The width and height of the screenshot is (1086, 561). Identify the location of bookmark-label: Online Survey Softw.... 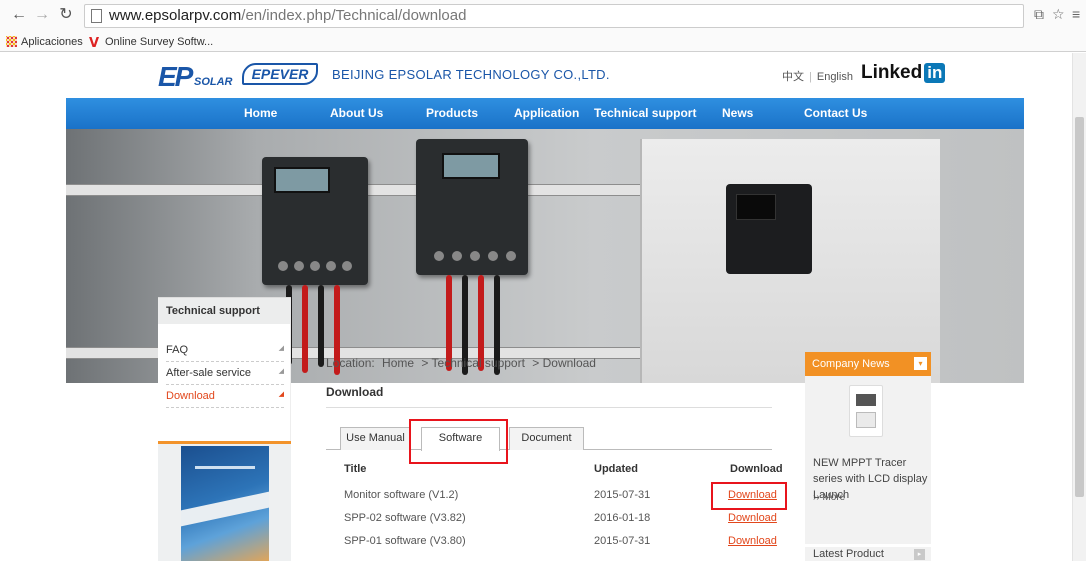
(159, 42).